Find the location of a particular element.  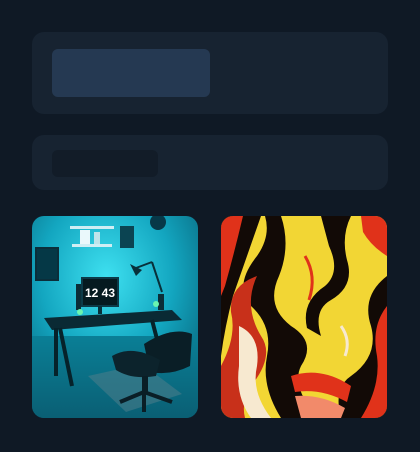

subheader-skeleton-panel is located at coordinates (210, 162).